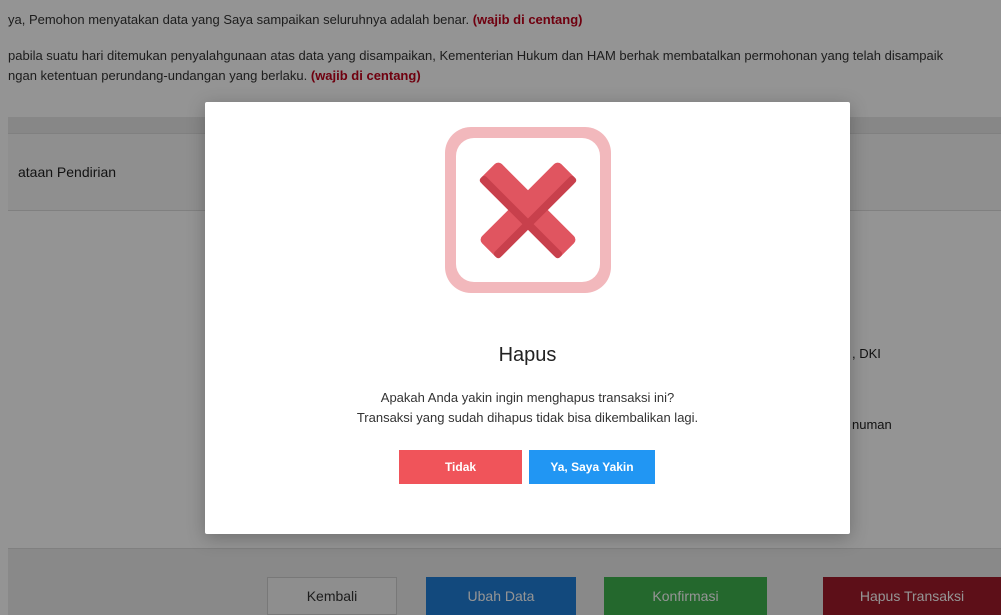 This screenshot has width=1001, height=615. I want to click on x-mark-icon, so click(528, 210).